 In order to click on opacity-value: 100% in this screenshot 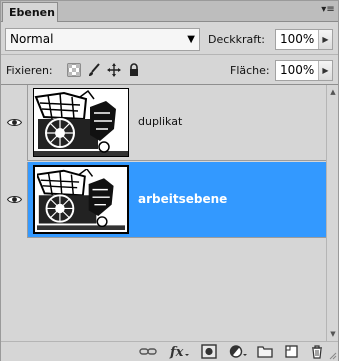, I will do `click(297, 39)`.